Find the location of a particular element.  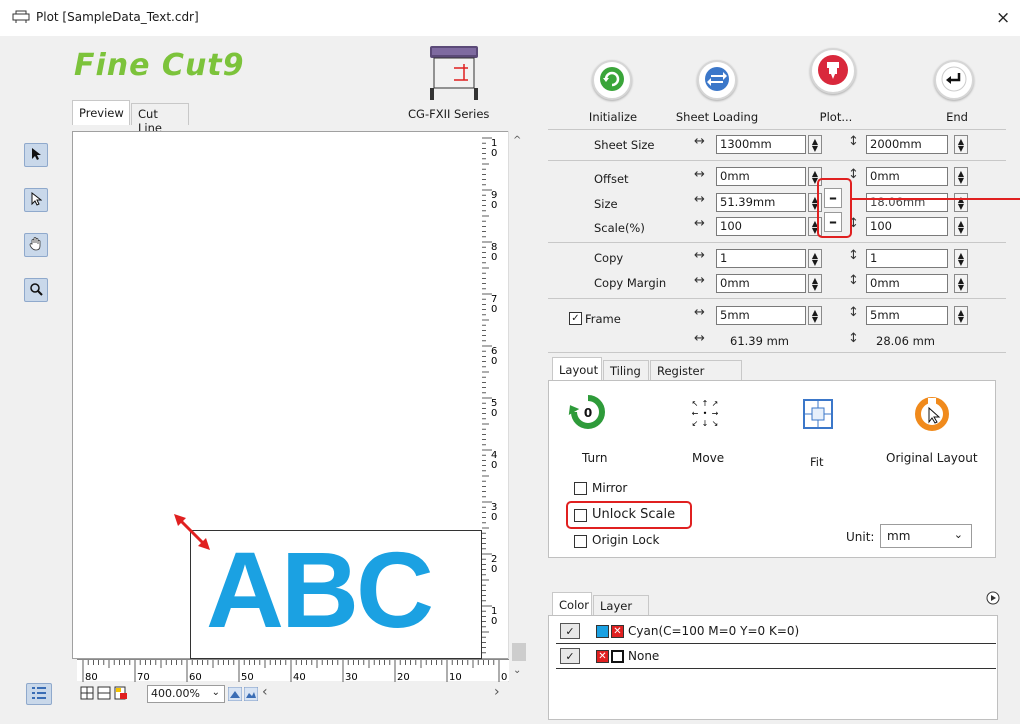

tab-register-mark: Register Mark is located at coordinates (696, 376).